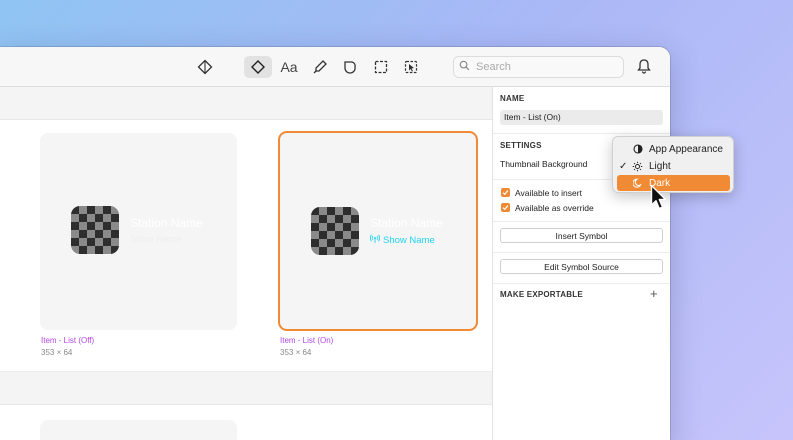  What do you see at coordinates (659, 198) in the screenshot?
I see `mouse-pointer-icon` at bounding box center [659, 198].